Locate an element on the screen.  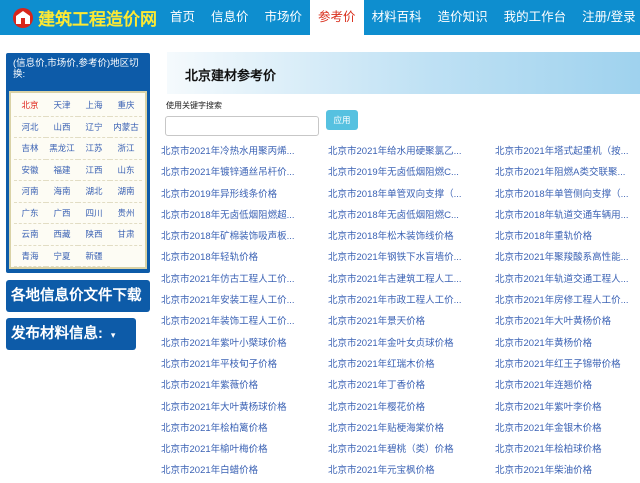
region-link: 内蒙古 is located at coordinates (126, 127).